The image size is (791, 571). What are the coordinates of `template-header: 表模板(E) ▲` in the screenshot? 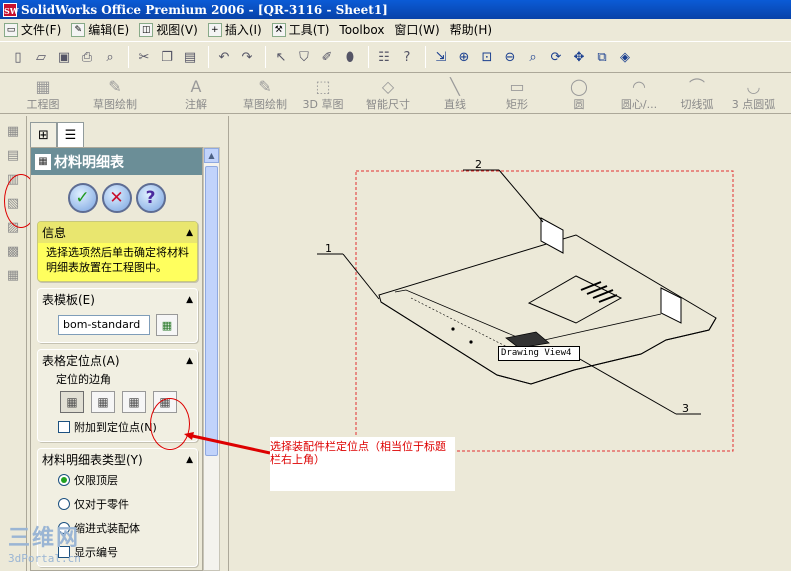 It's located at (117, 299).